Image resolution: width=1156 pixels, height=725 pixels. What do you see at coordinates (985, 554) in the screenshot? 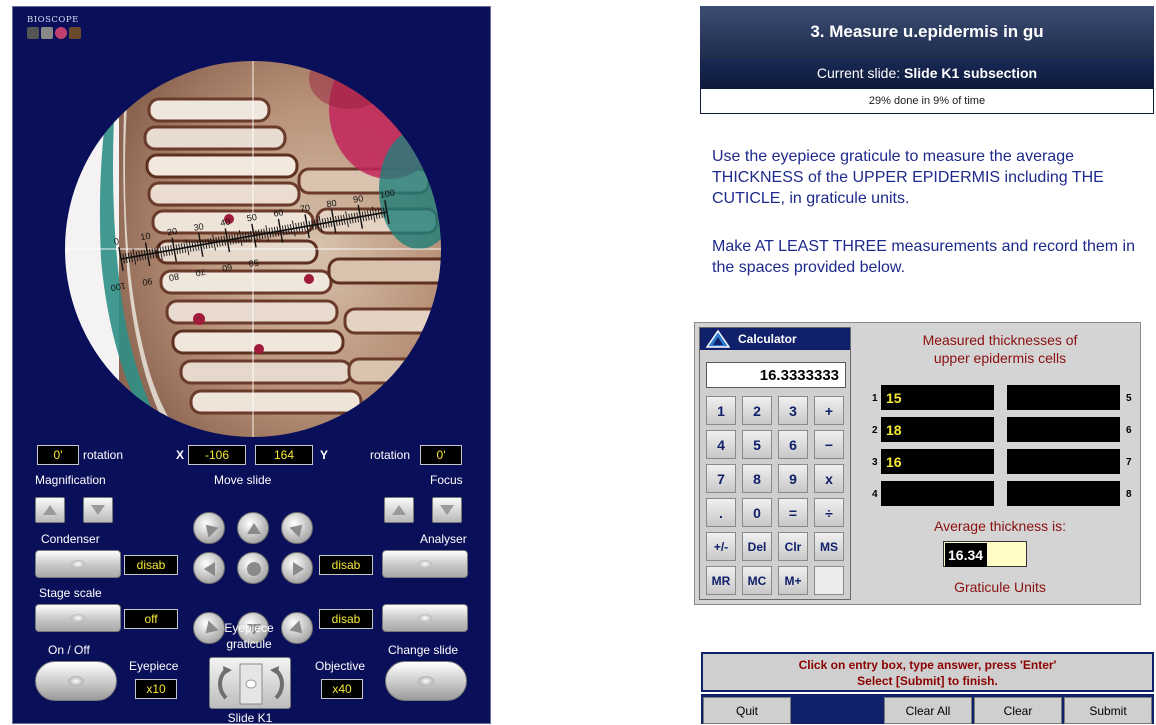
I see `average-input: 16.34` at bounding box center [985, 554].